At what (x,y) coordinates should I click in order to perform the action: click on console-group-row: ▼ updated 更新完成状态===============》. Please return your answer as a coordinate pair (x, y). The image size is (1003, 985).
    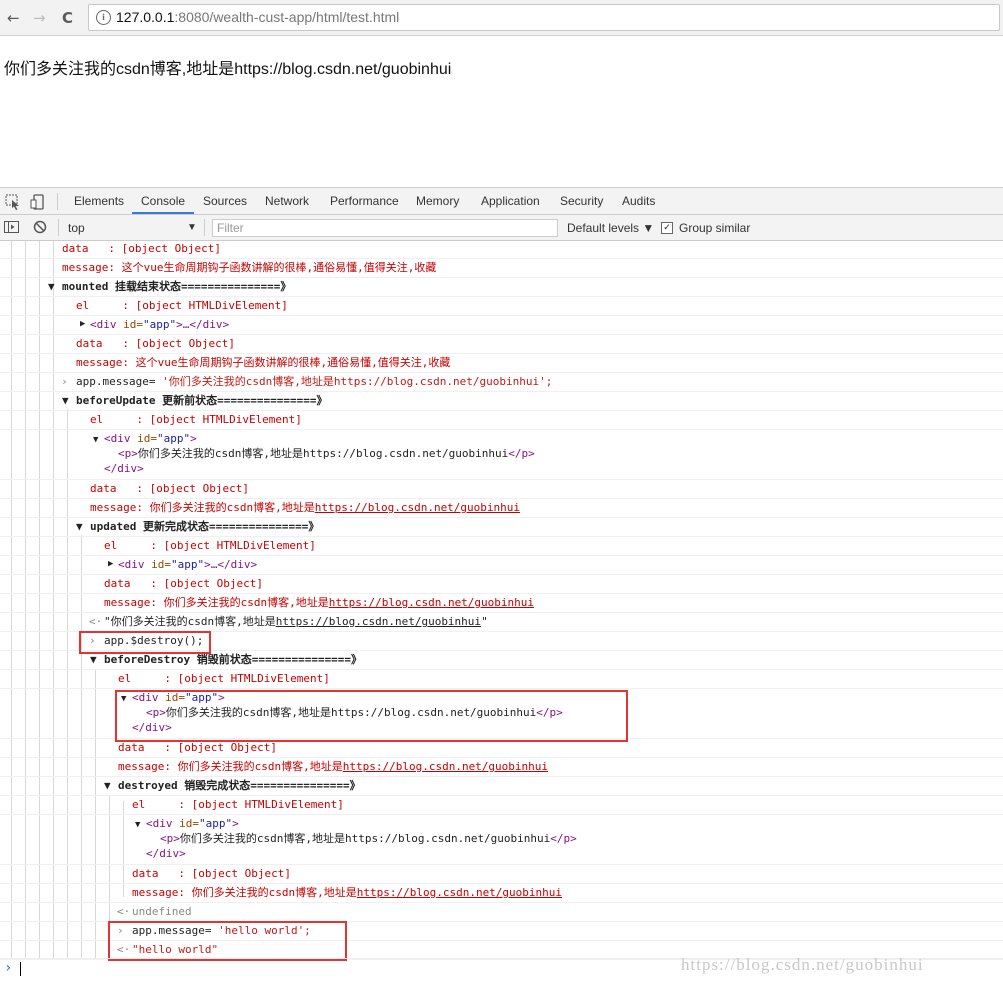
    Looking at the image, I should click on (501, 527).